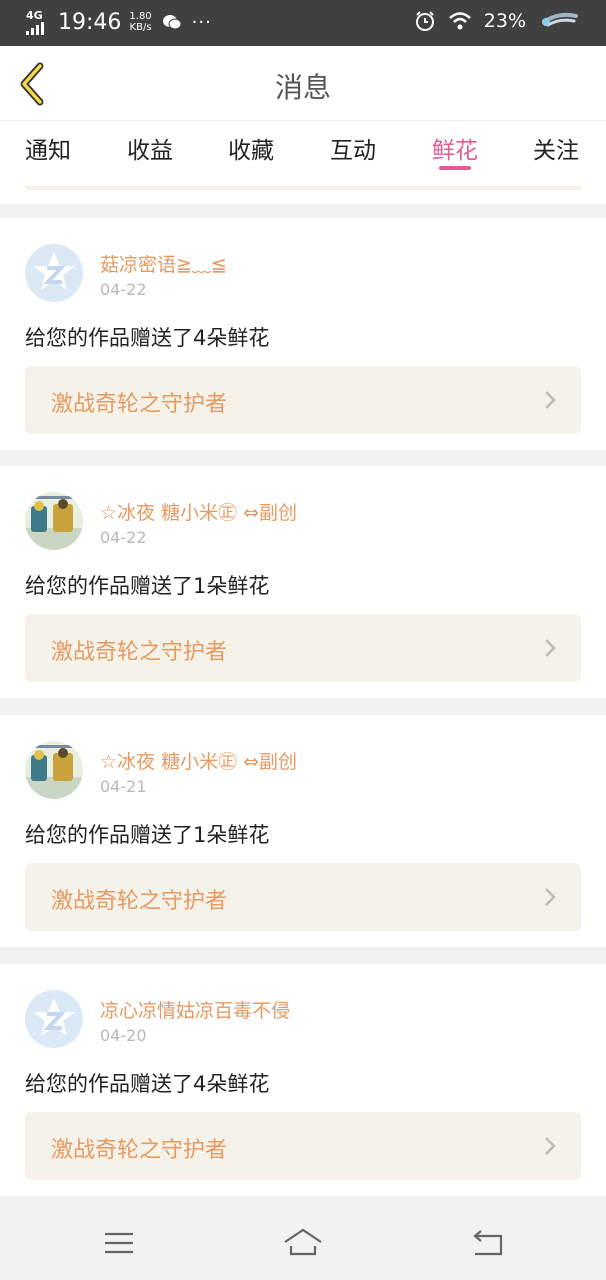  I want to click on system-nav-bar, so click(303, 1242).